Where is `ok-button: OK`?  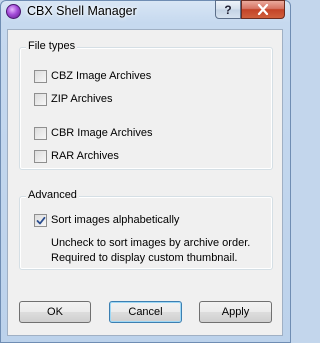
ok-button: OK is located at coordinates (55, 312).